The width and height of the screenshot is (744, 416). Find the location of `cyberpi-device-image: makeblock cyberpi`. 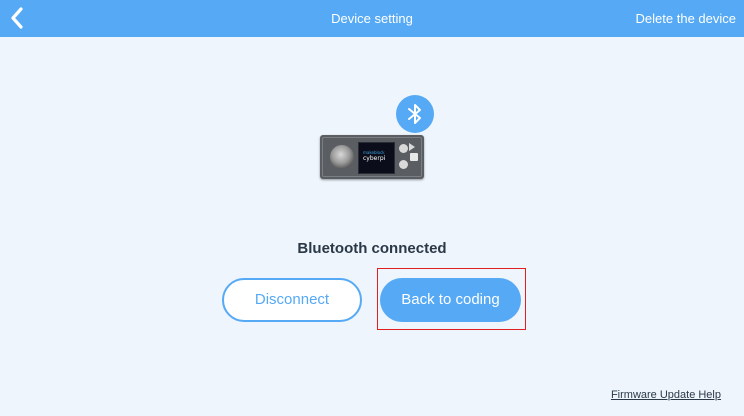

cyberpi-device-image: makeblock cyberpi is located at coordinates (372, 157).